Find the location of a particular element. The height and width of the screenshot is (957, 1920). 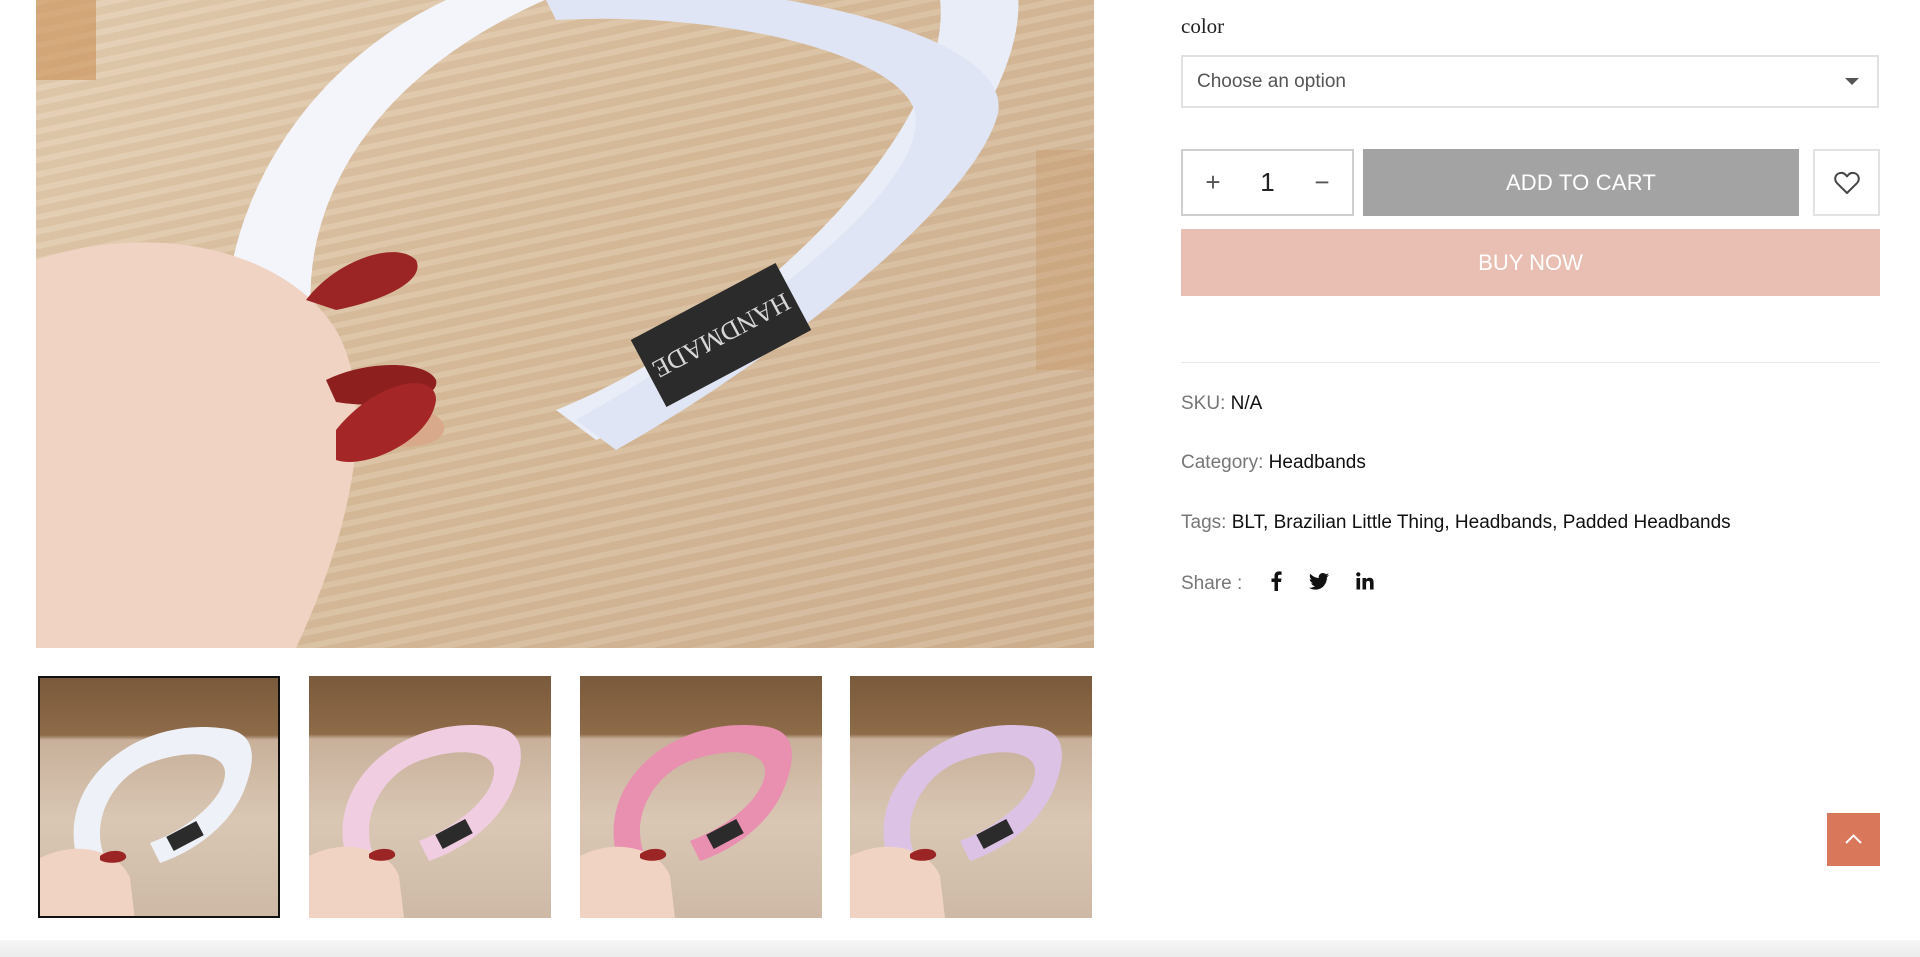

chevron-down-icon is located at coordinates (1852, 81).